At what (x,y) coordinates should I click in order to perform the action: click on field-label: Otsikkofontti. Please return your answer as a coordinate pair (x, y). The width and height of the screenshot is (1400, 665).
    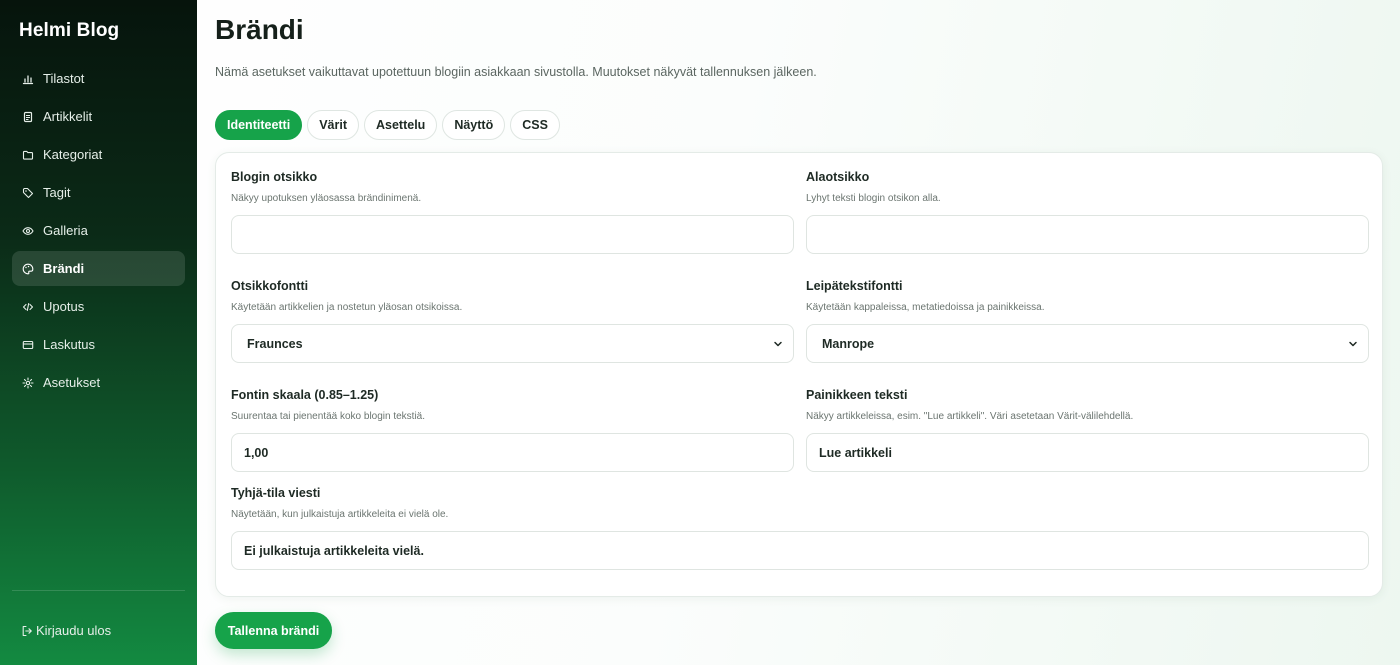
    Looking at the image, I should click on (270, 286).